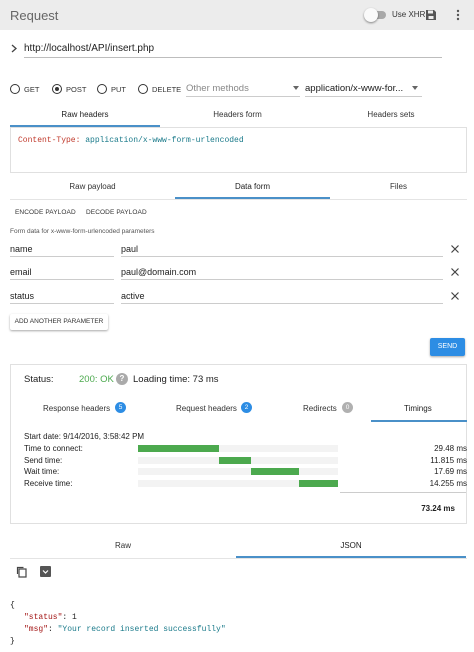 The height and width of the screenshot is (652, 474). Describe the element at coordinates (448, 483) in the screenshot. I see `timing-value: 14.255 ms` at that location.